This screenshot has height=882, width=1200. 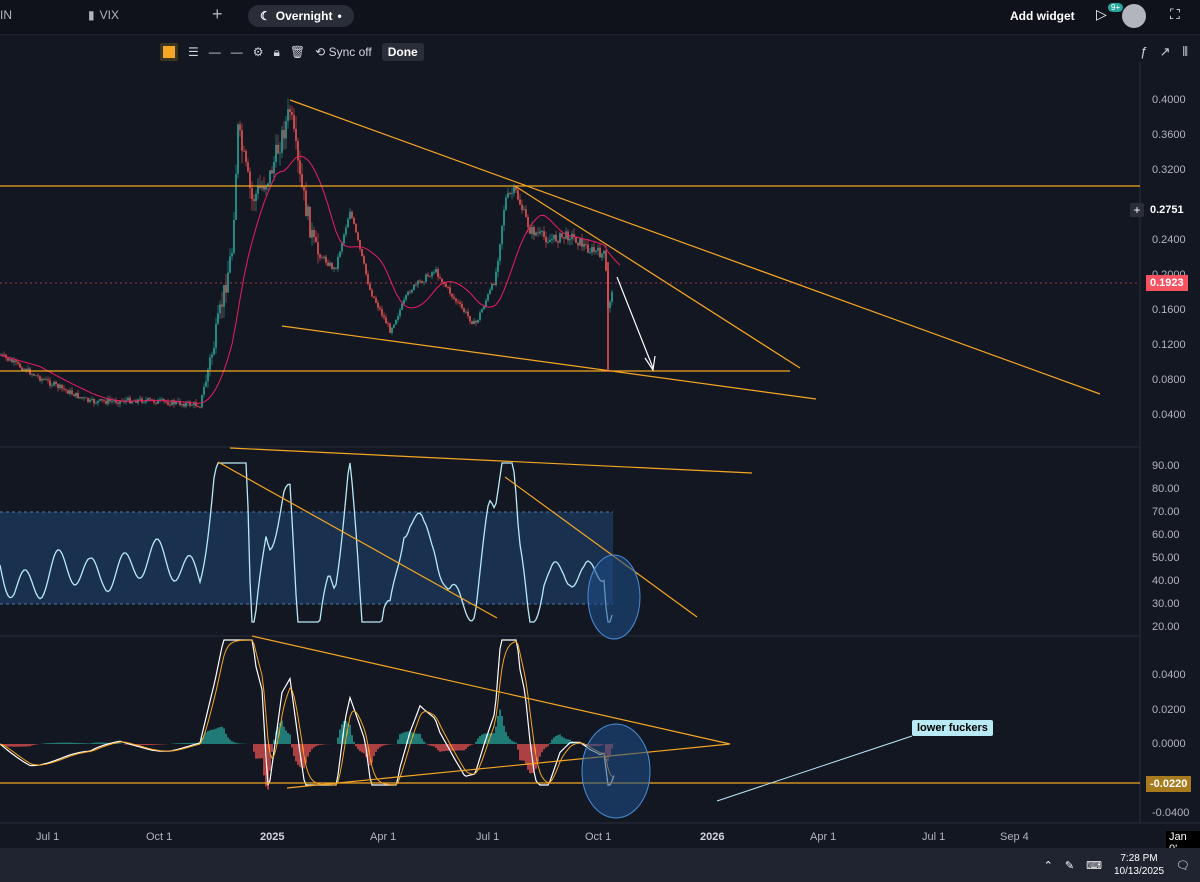 What do you see at coordinates (1069, 865) in the screenshot?
I see `pen-icon: ✎` at bounding box center [1069, 865].